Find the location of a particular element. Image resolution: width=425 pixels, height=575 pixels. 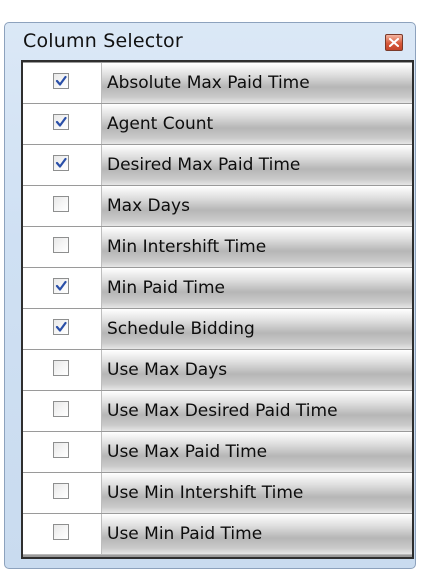

column-row-use-max-paid-time: Use Max Paid Time is located at coordinates (217, 451).